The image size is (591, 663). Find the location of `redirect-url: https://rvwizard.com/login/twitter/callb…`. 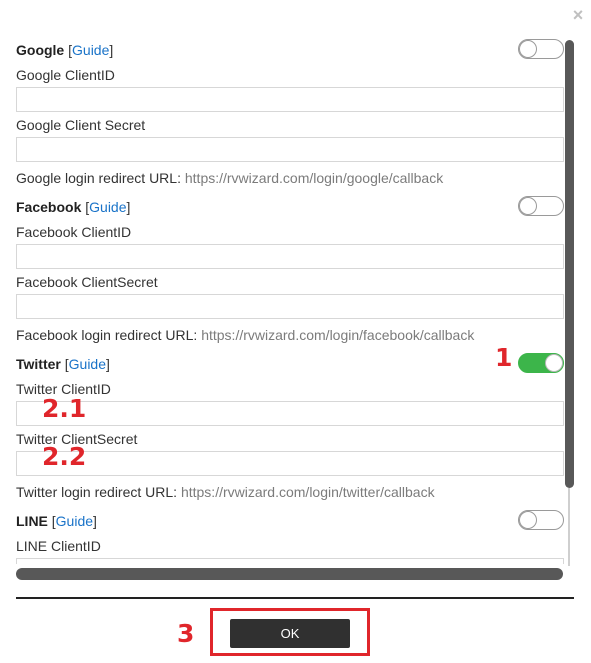

redirect-url: https://rvwizard.com/login/twitter/callb… is located at coordinates (307, 492).